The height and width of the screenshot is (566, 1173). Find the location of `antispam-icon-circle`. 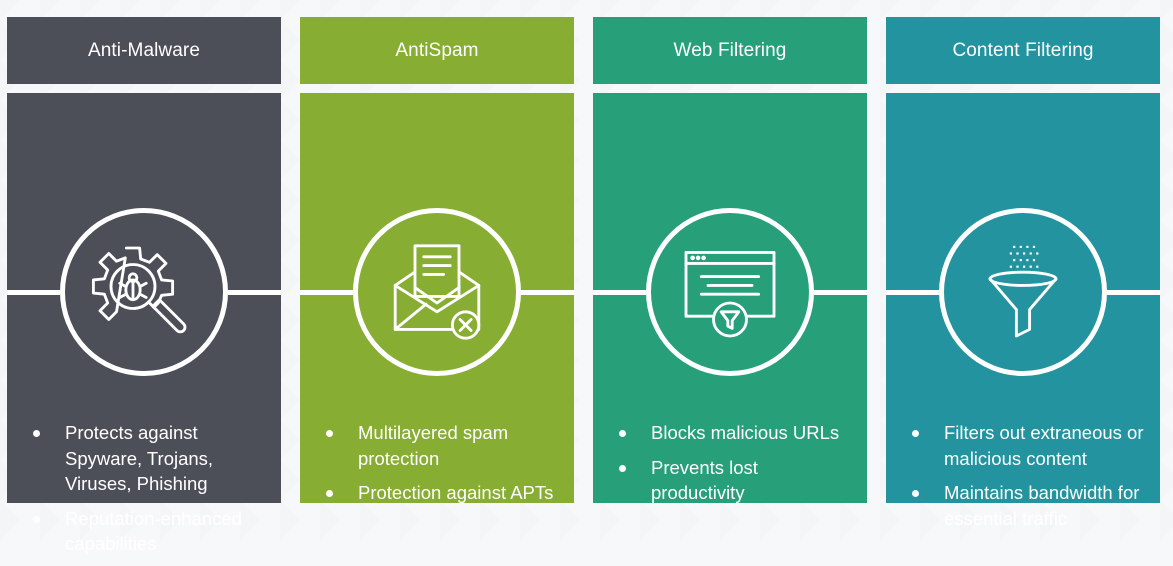

antispam-icon-circle is located at coordinates (437, 292).